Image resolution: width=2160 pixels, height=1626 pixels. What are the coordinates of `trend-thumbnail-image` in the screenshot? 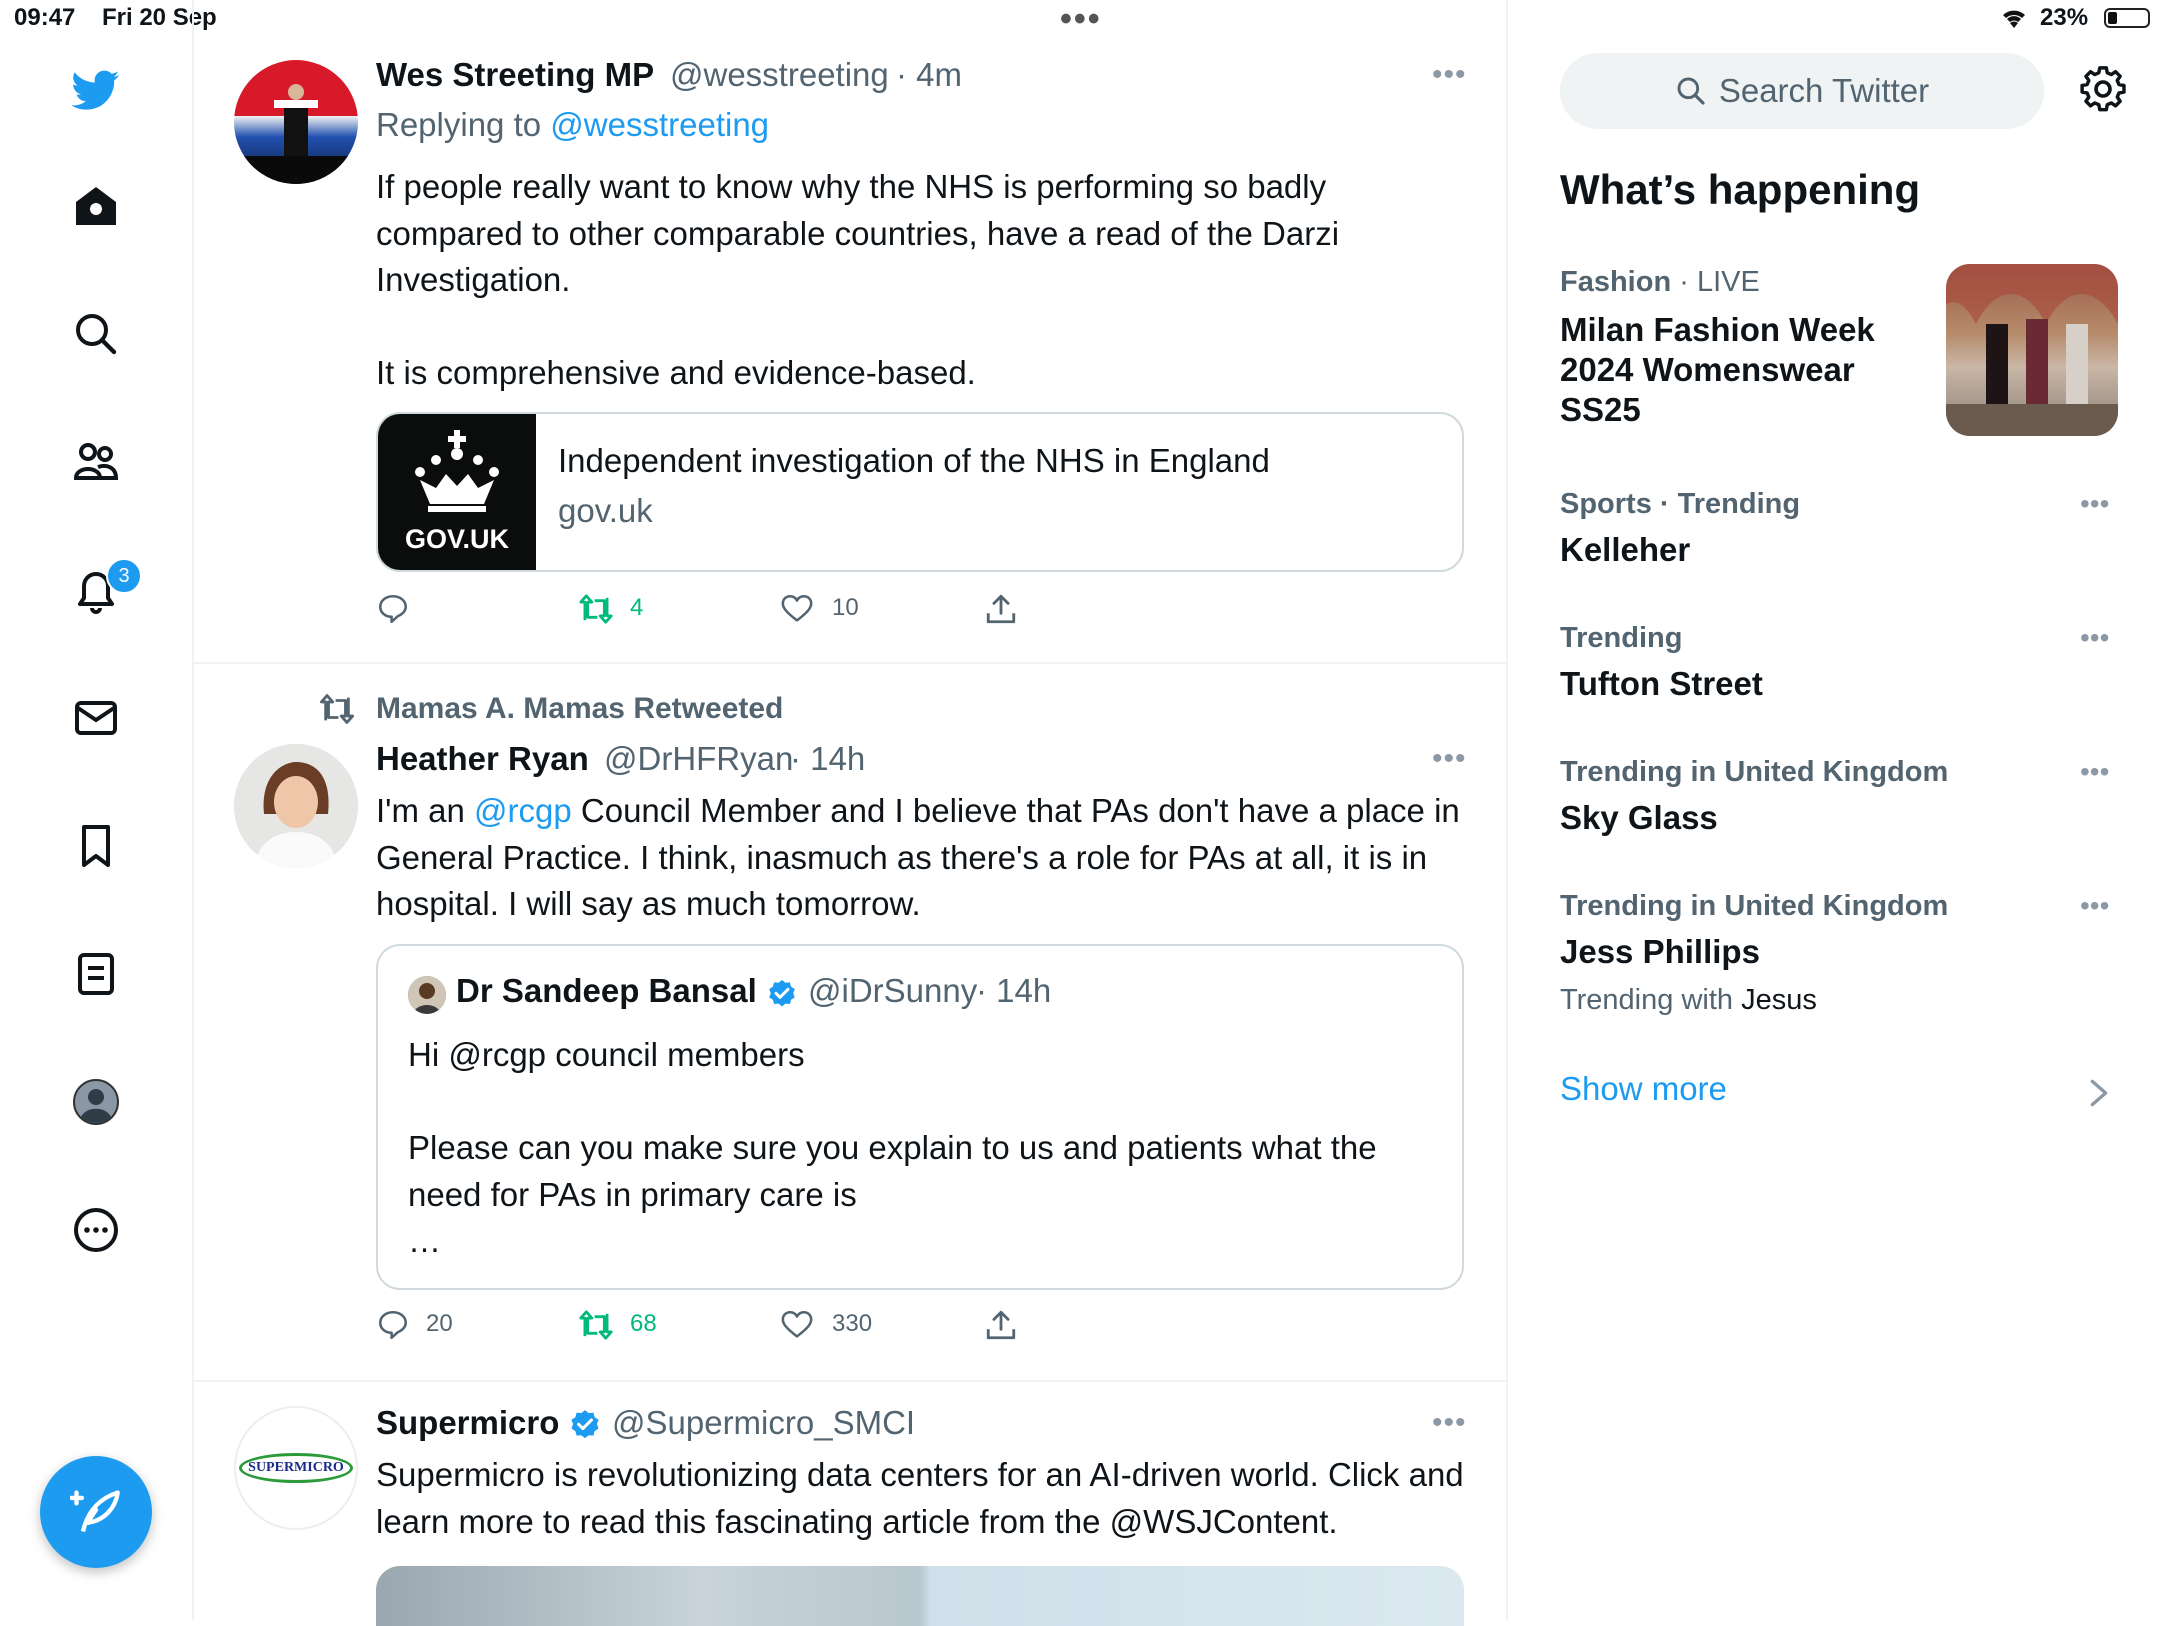 It's located at (2032, 350).